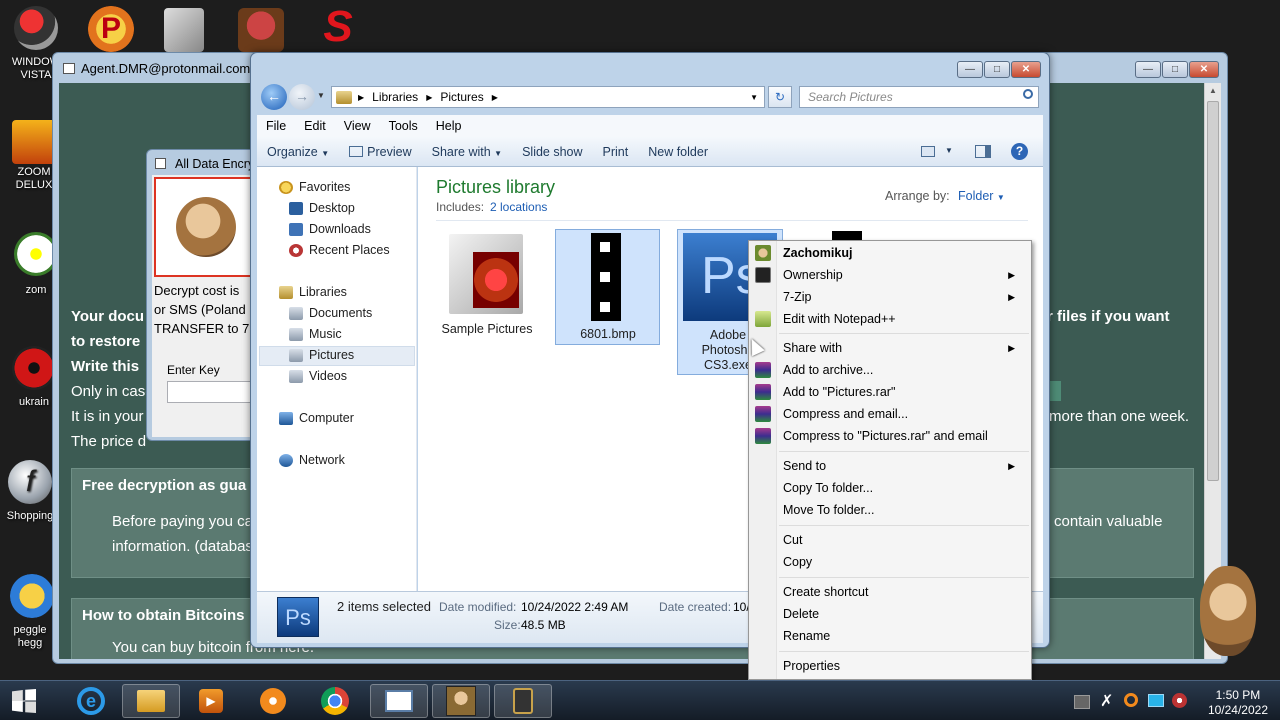 This screenshot has width=1280, height=720. Describe the element at coordinates (523, 701) in the screenshot. I see `taskbar-decrypt-app` at that location.